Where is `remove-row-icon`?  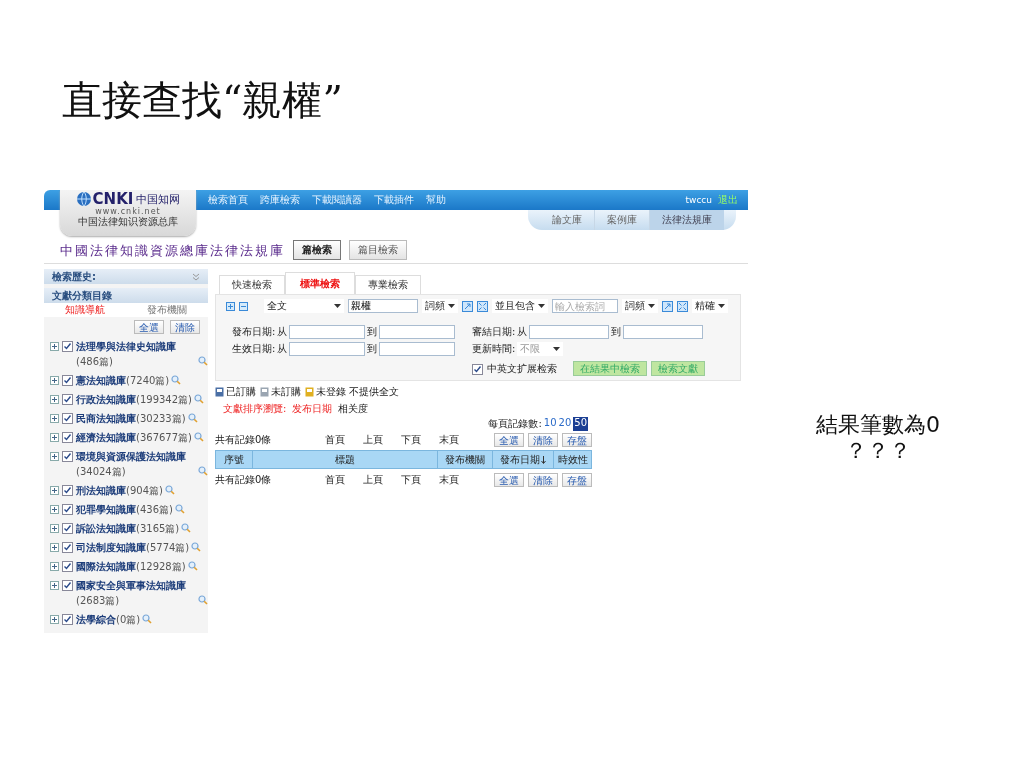 remove-row-icon is located at coordinates (243, 306).